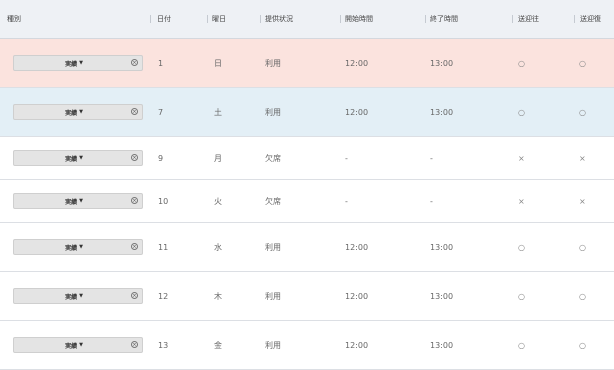  Describe the element at coordinates (307, 345) in the screenshot. I see `table-row: 実績 ▼ × 13 金利用 12:00 13:00 ○ ○` at that location.